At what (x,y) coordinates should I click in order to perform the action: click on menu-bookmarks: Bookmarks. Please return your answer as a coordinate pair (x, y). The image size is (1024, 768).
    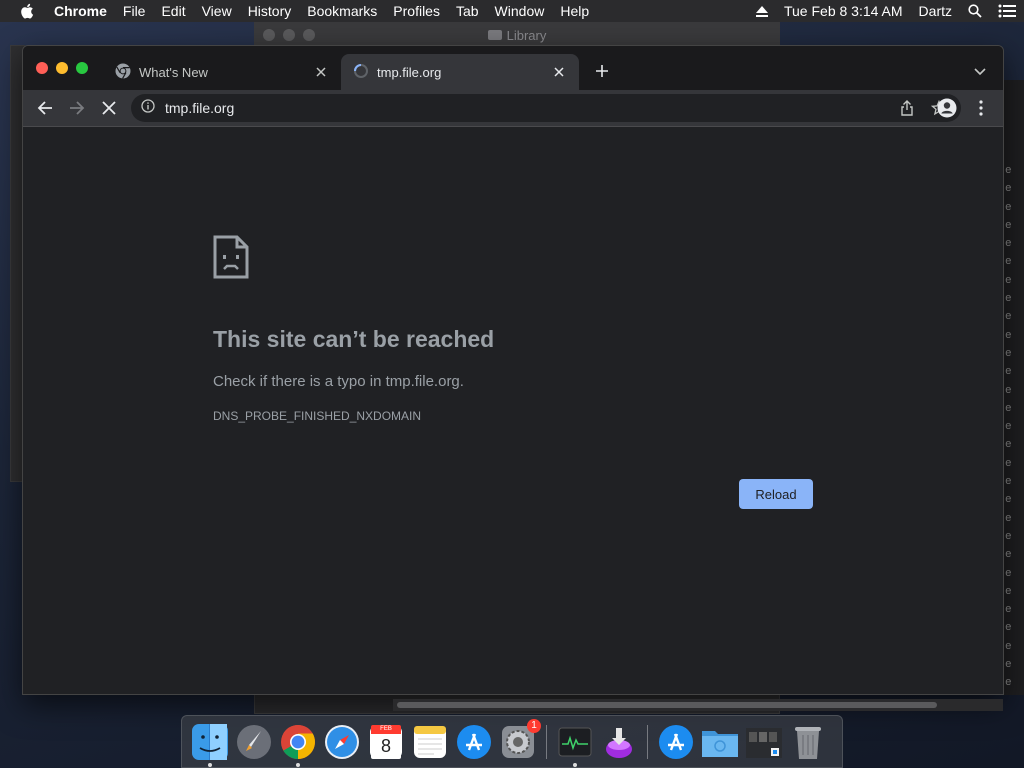
    Looking at the image, I should click on (342, 11).